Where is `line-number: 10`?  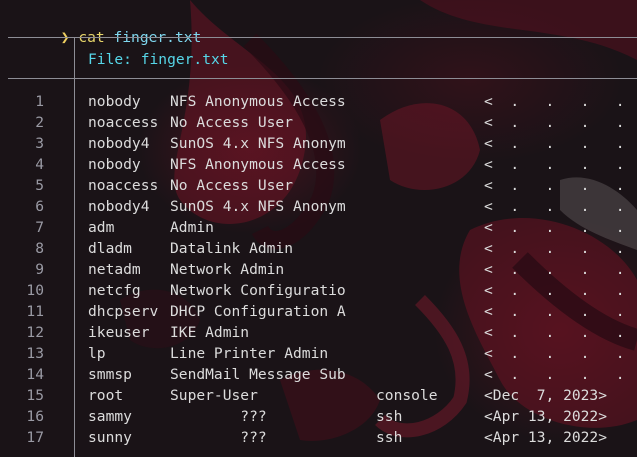 line-number: 10 is located at coordinates (35, 290).